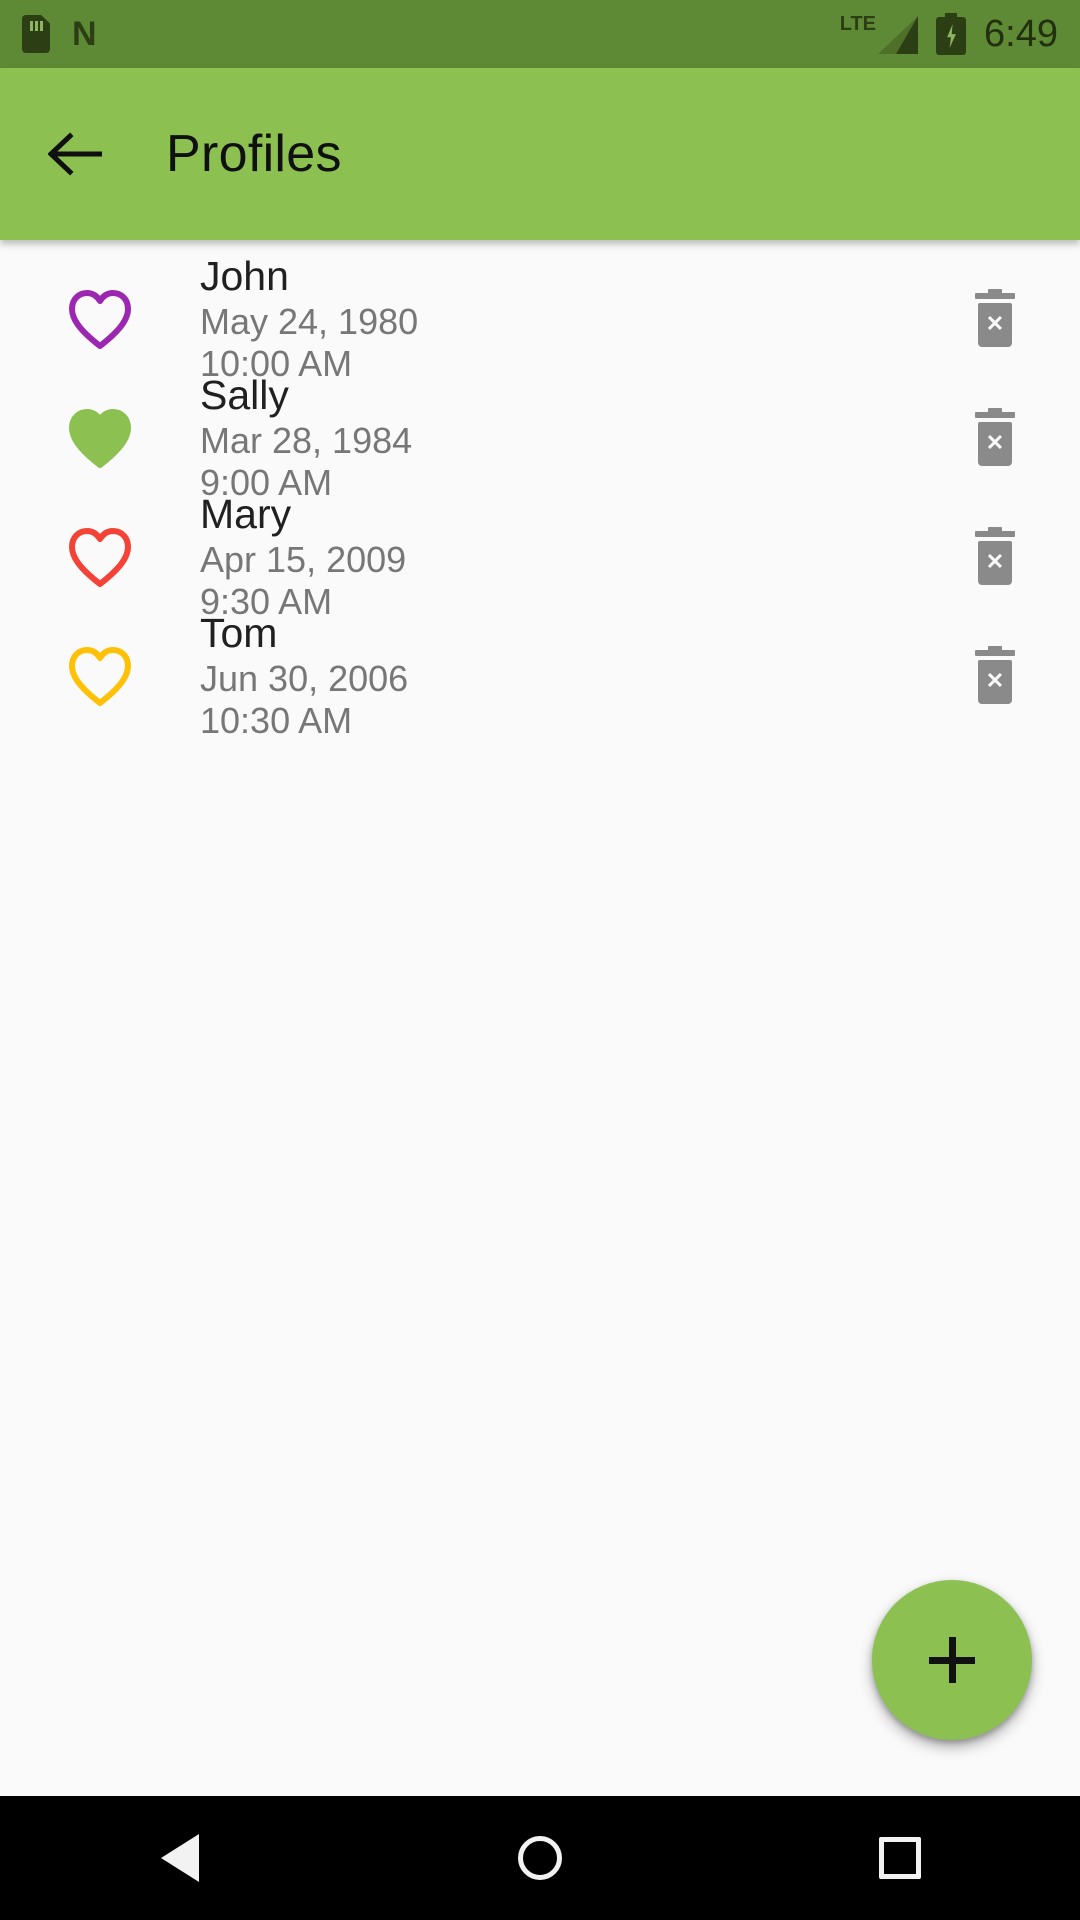 This screenshot has width=1080, height=1920. What do you see at coordinates (306, 441) in the screenshot?
I see `profile-date: Mar 28, 1984` at bounding box center [306, 441].